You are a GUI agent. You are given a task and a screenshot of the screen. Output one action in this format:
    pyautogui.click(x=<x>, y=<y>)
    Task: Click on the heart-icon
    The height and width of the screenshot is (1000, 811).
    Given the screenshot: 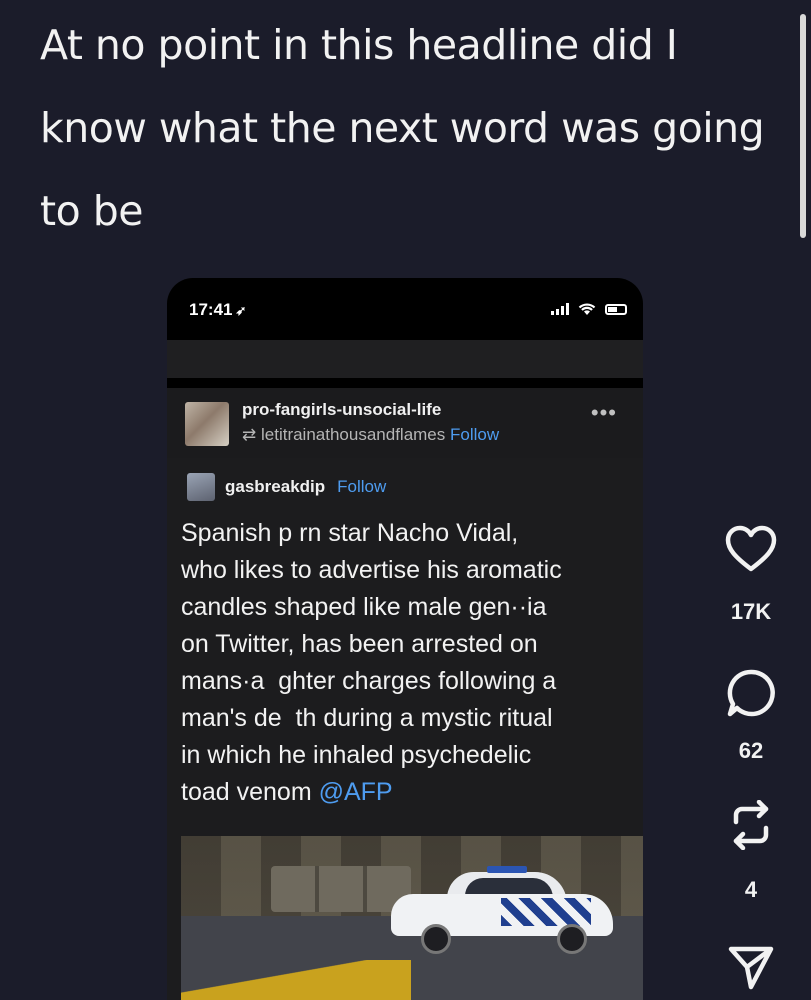 What is the action you would take?
    pyautogui.click(x=751, y=548)
    